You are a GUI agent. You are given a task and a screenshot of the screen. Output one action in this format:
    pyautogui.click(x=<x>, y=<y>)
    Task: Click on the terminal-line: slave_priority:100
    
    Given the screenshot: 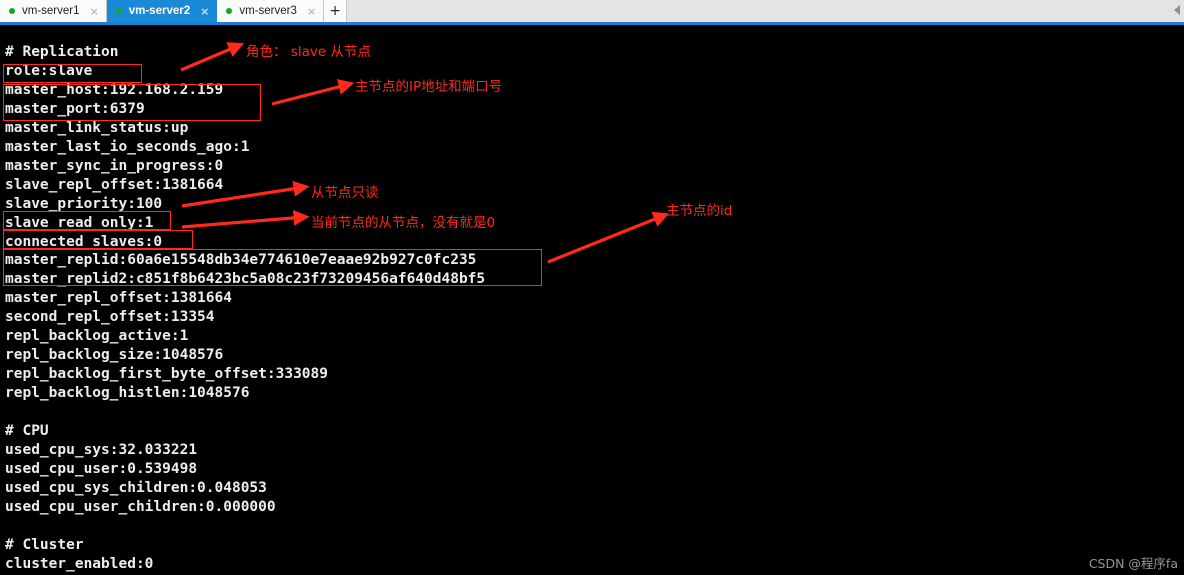 What is the action you would take?
    pyautogui.click(x=84, y=203)
    